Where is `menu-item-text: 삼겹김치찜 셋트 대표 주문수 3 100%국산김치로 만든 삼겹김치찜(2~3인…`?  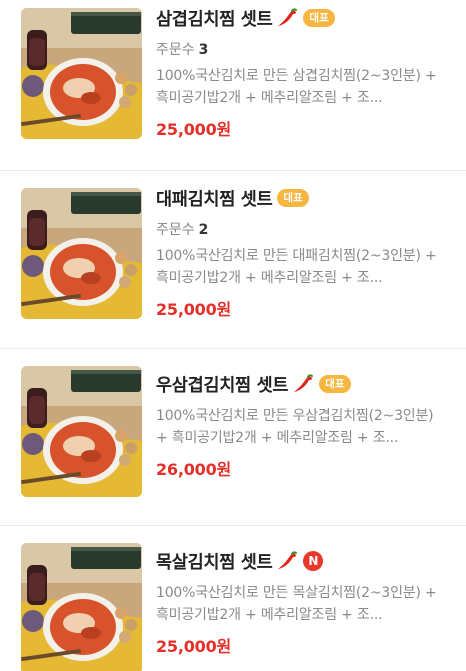
menu-item-text: 삼겹김치찜 셋트 대표 주문수 3 100%국산김치로 만든 삼겹김치찜(2~3인… is located at coordinates (298, 72).